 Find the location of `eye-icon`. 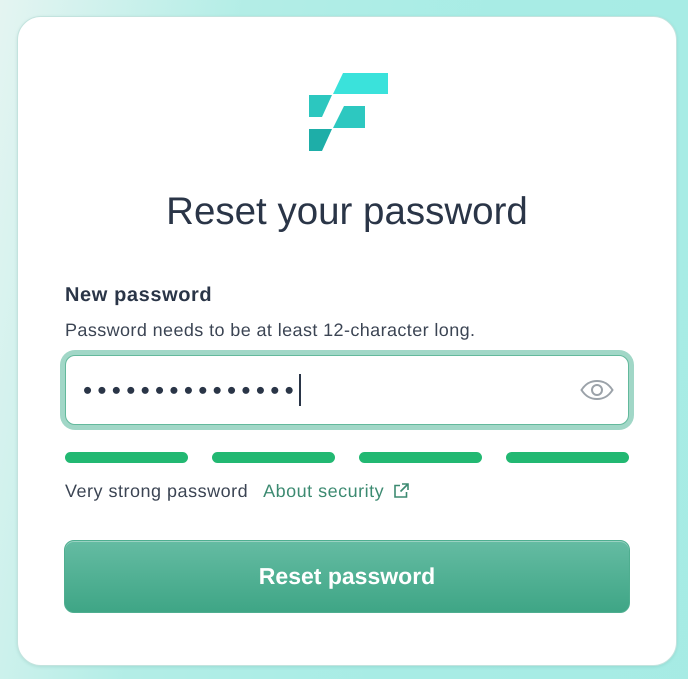

eye-icon is located at coordinates (597, 390).